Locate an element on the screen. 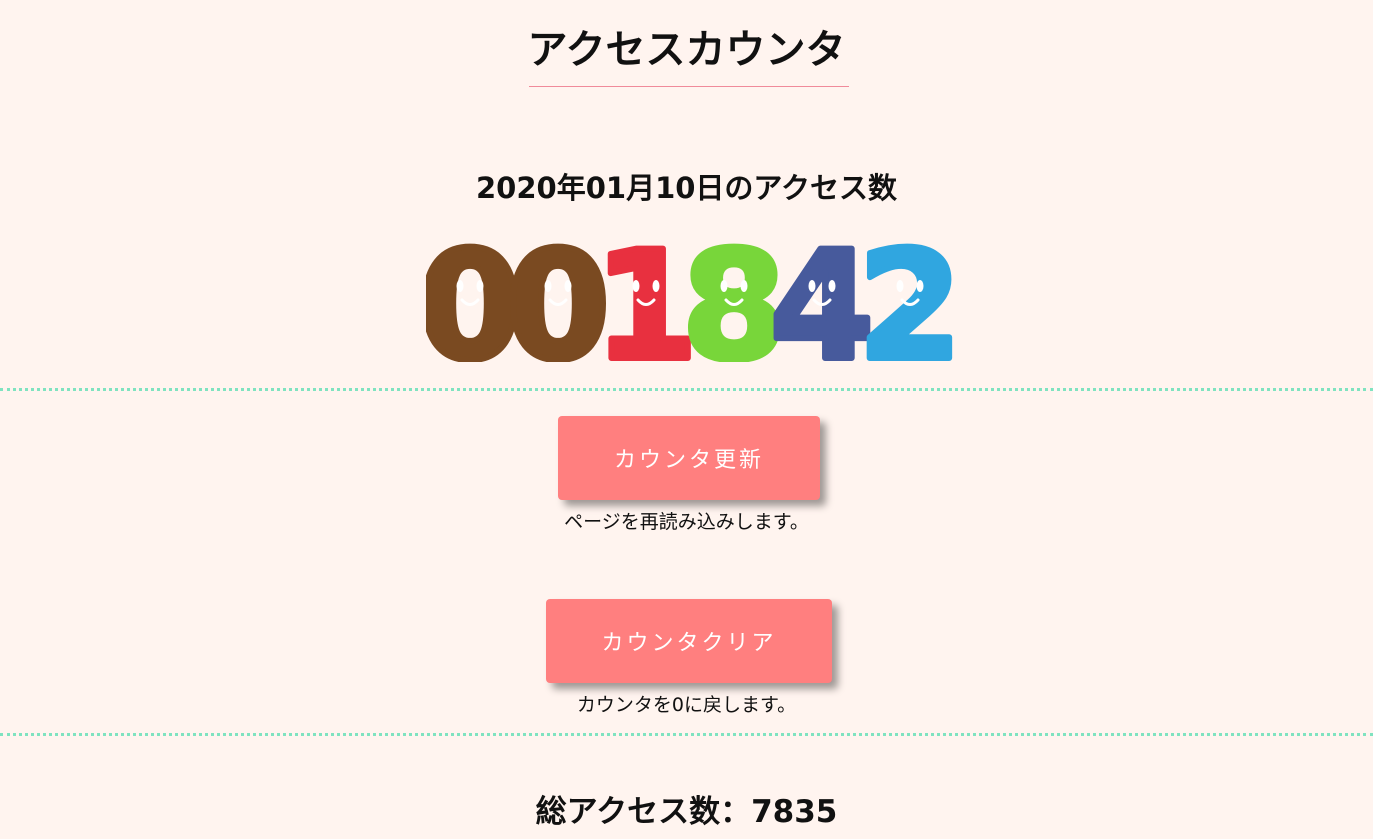 Image resolution: width=1373 pixels, height=839 pixels. clear-counter-button: カウンタクリア is located at coordinates (689, 641).